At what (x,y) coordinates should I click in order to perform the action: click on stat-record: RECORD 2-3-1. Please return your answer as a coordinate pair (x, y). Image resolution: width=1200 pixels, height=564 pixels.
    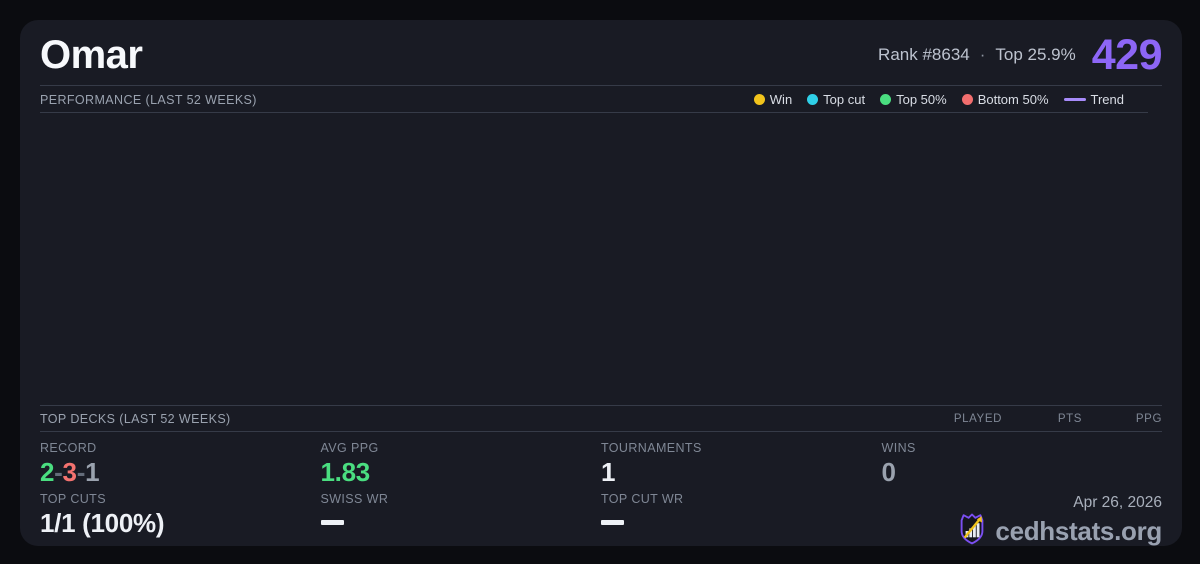
    Looking at the image, I should click on (180, 463).